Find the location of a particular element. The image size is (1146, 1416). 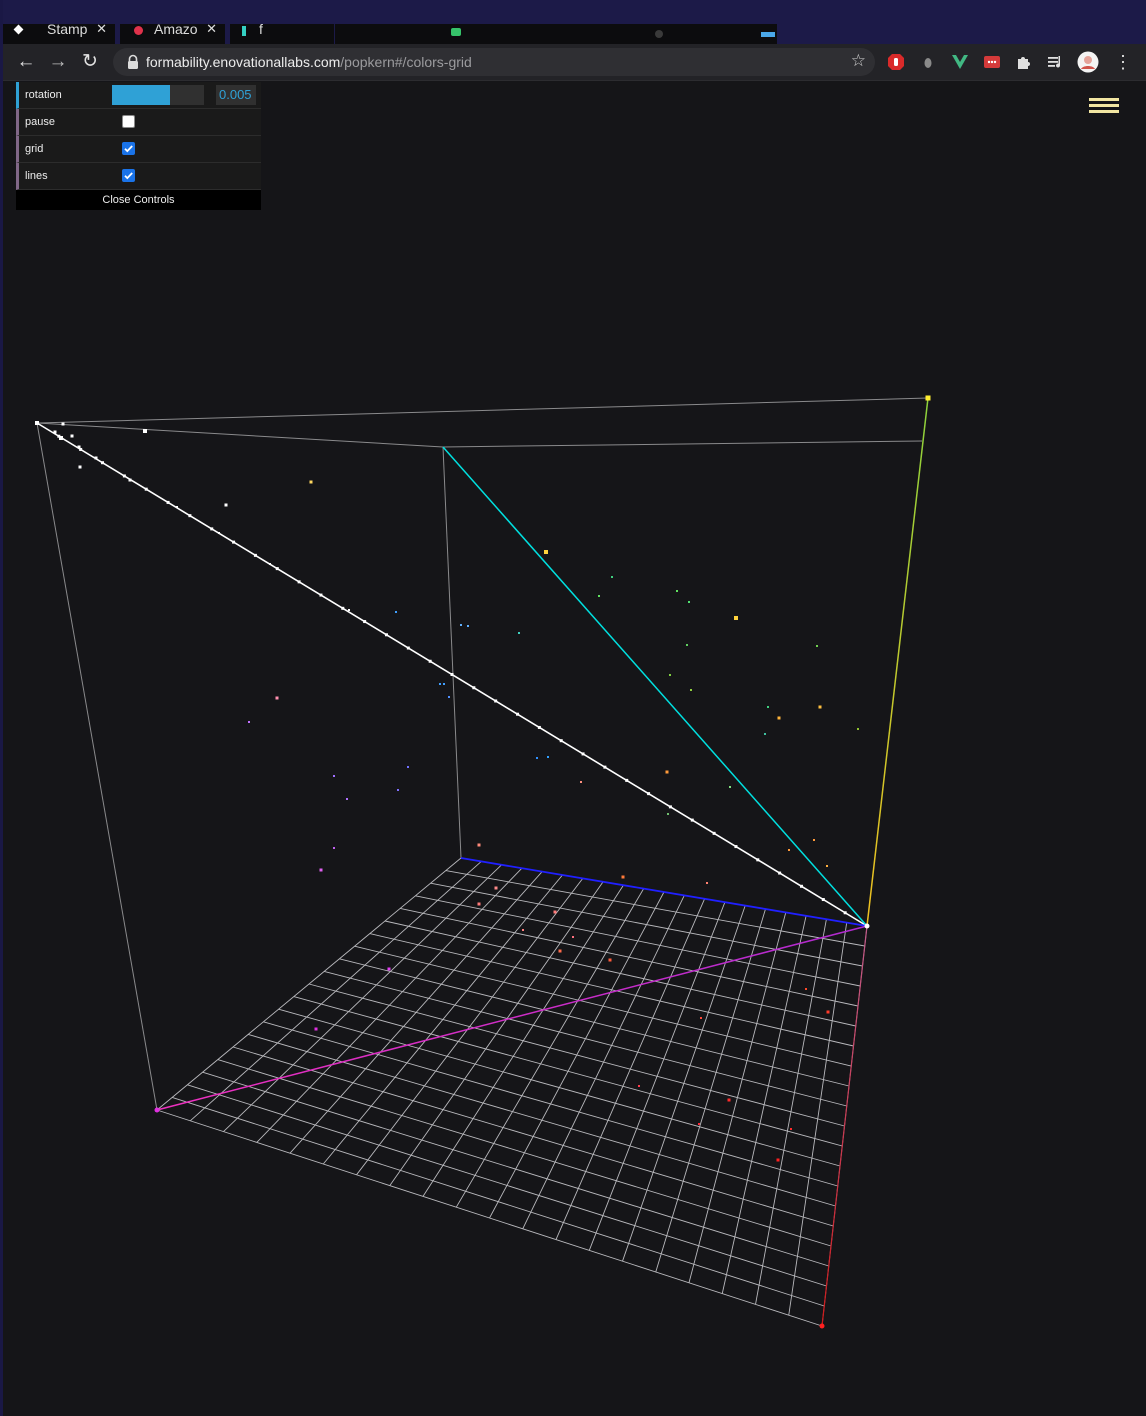

control-label: lines is located at coordinates (36, 176).